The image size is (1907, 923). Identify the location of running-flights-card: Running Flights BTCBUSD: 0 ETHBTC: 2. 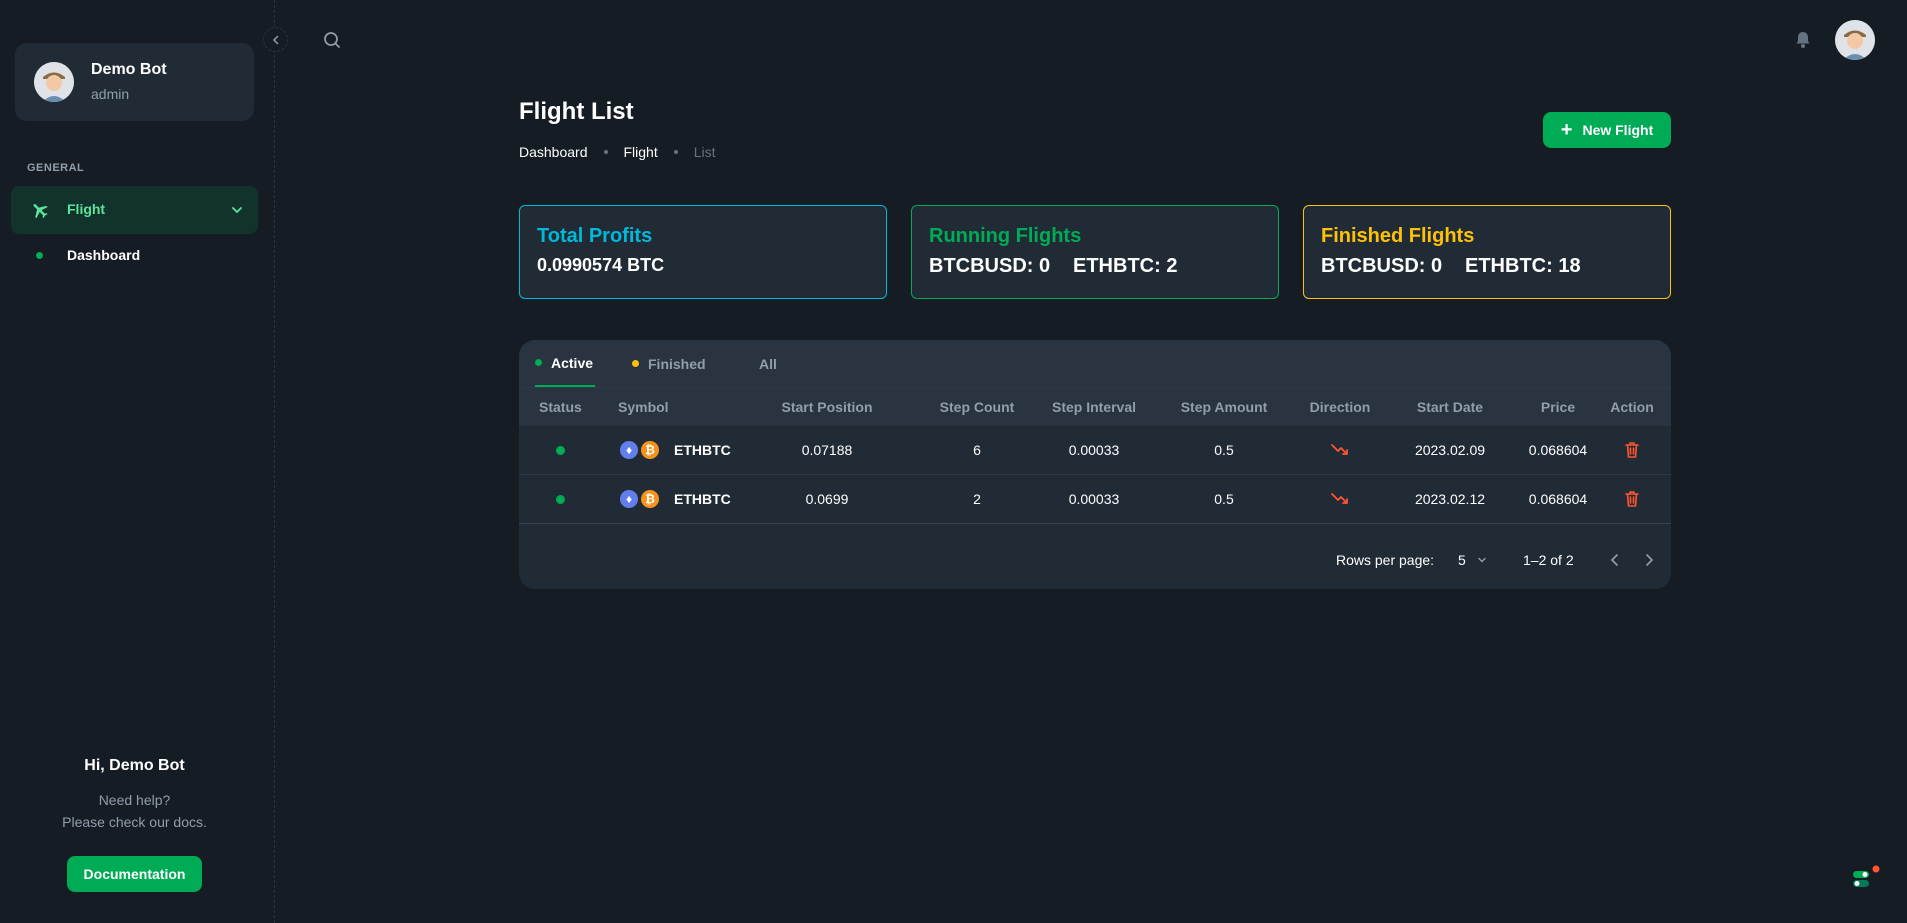
(1095, 252).